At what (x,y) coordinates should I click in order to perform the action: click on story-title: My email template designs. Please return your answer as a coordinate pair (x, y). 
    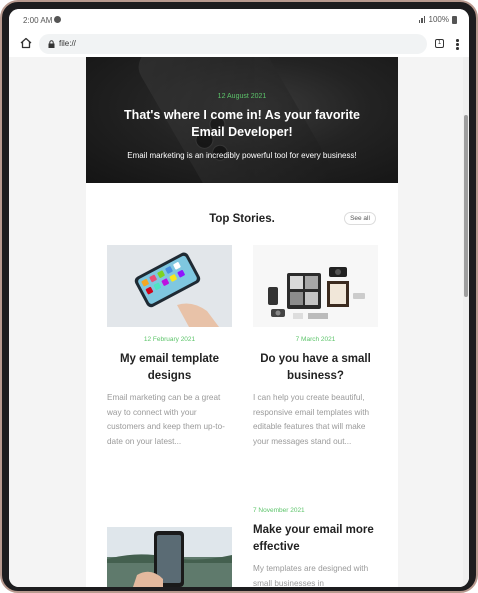
    Looking at the image, I should click on (169, 368).